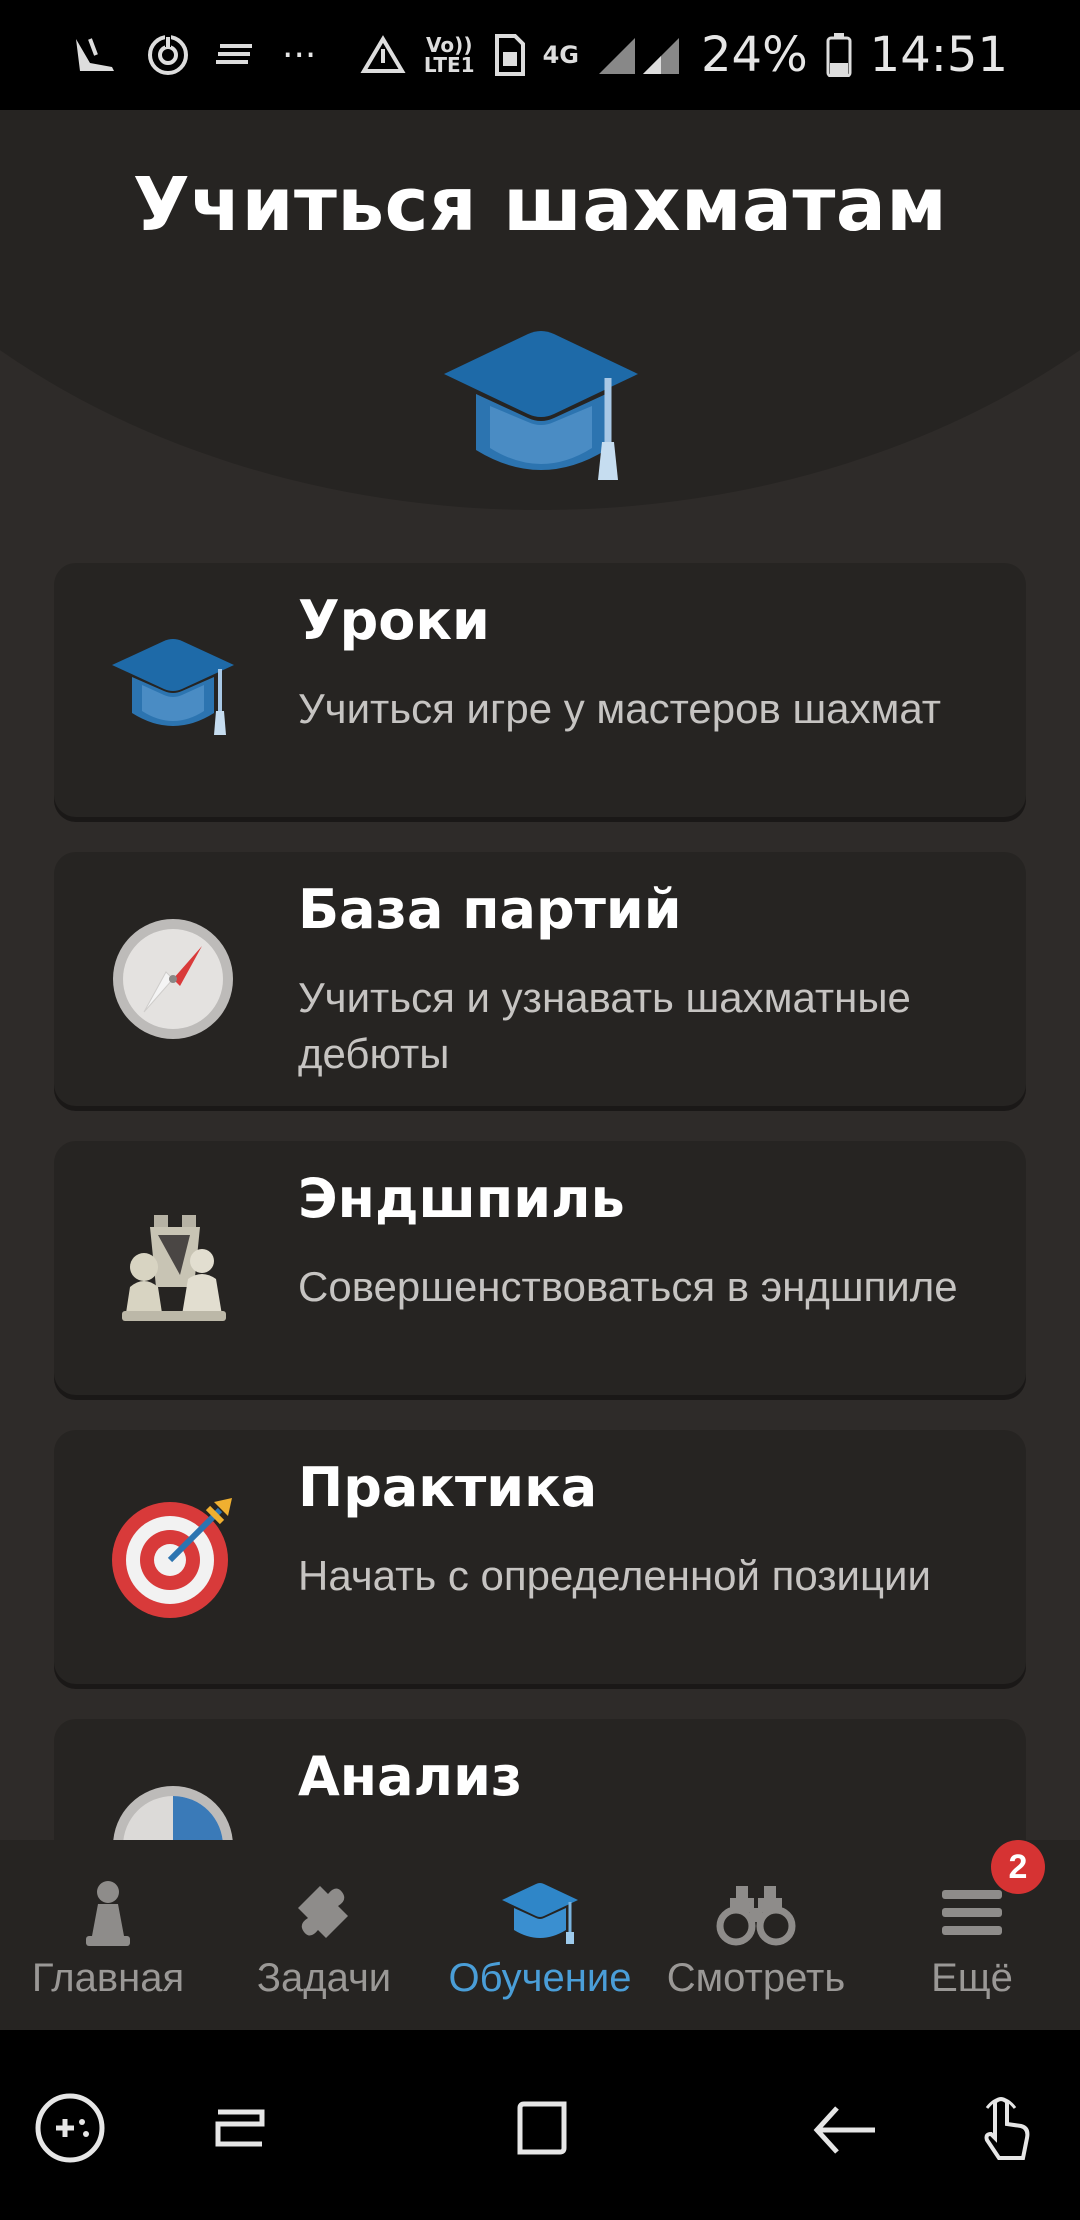 The image size is (1080, 2220). I want to click on game-tools-icon, so click(70, 2128).